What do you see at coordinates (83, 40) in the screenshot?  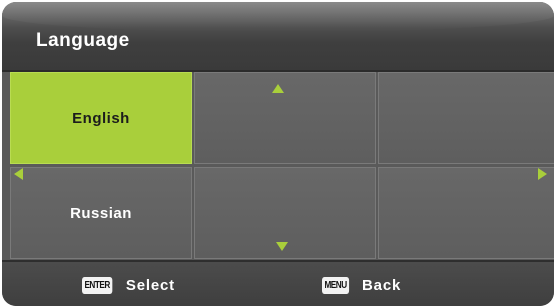 I see `page-title: Language` at bounding box center [83, 40].